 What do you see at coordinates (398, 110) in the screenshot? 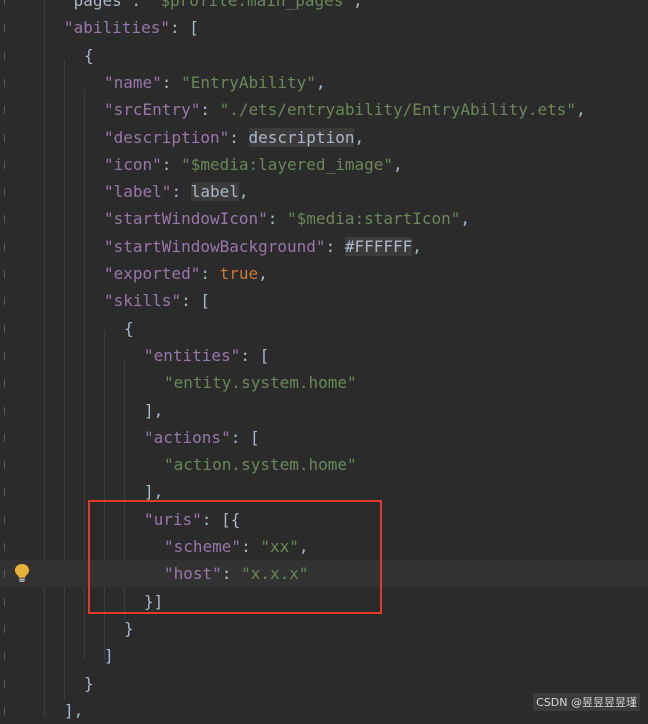
I see `code-token: "./ets/entryability/EntryAbility.ets"` at bounding box center [398, 110].